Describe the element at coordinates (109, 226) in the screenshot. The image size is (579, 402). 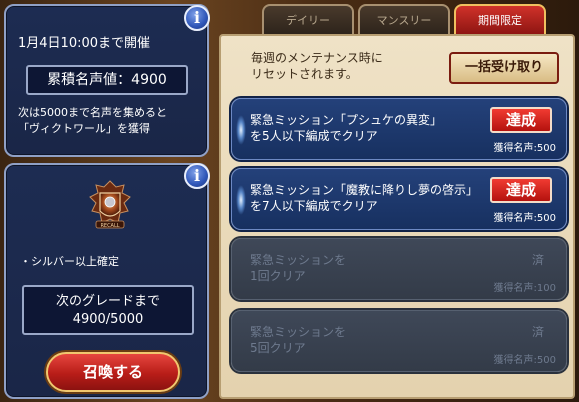
I see `crest-text: RECALL` at that location.